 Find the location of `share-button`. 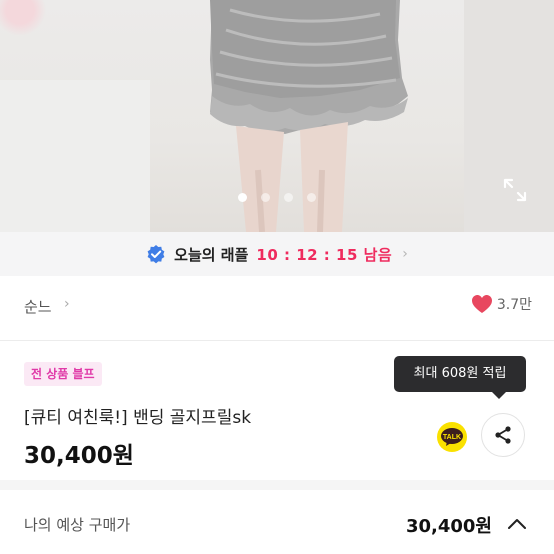

share-button is located at coordinates (503, 435).